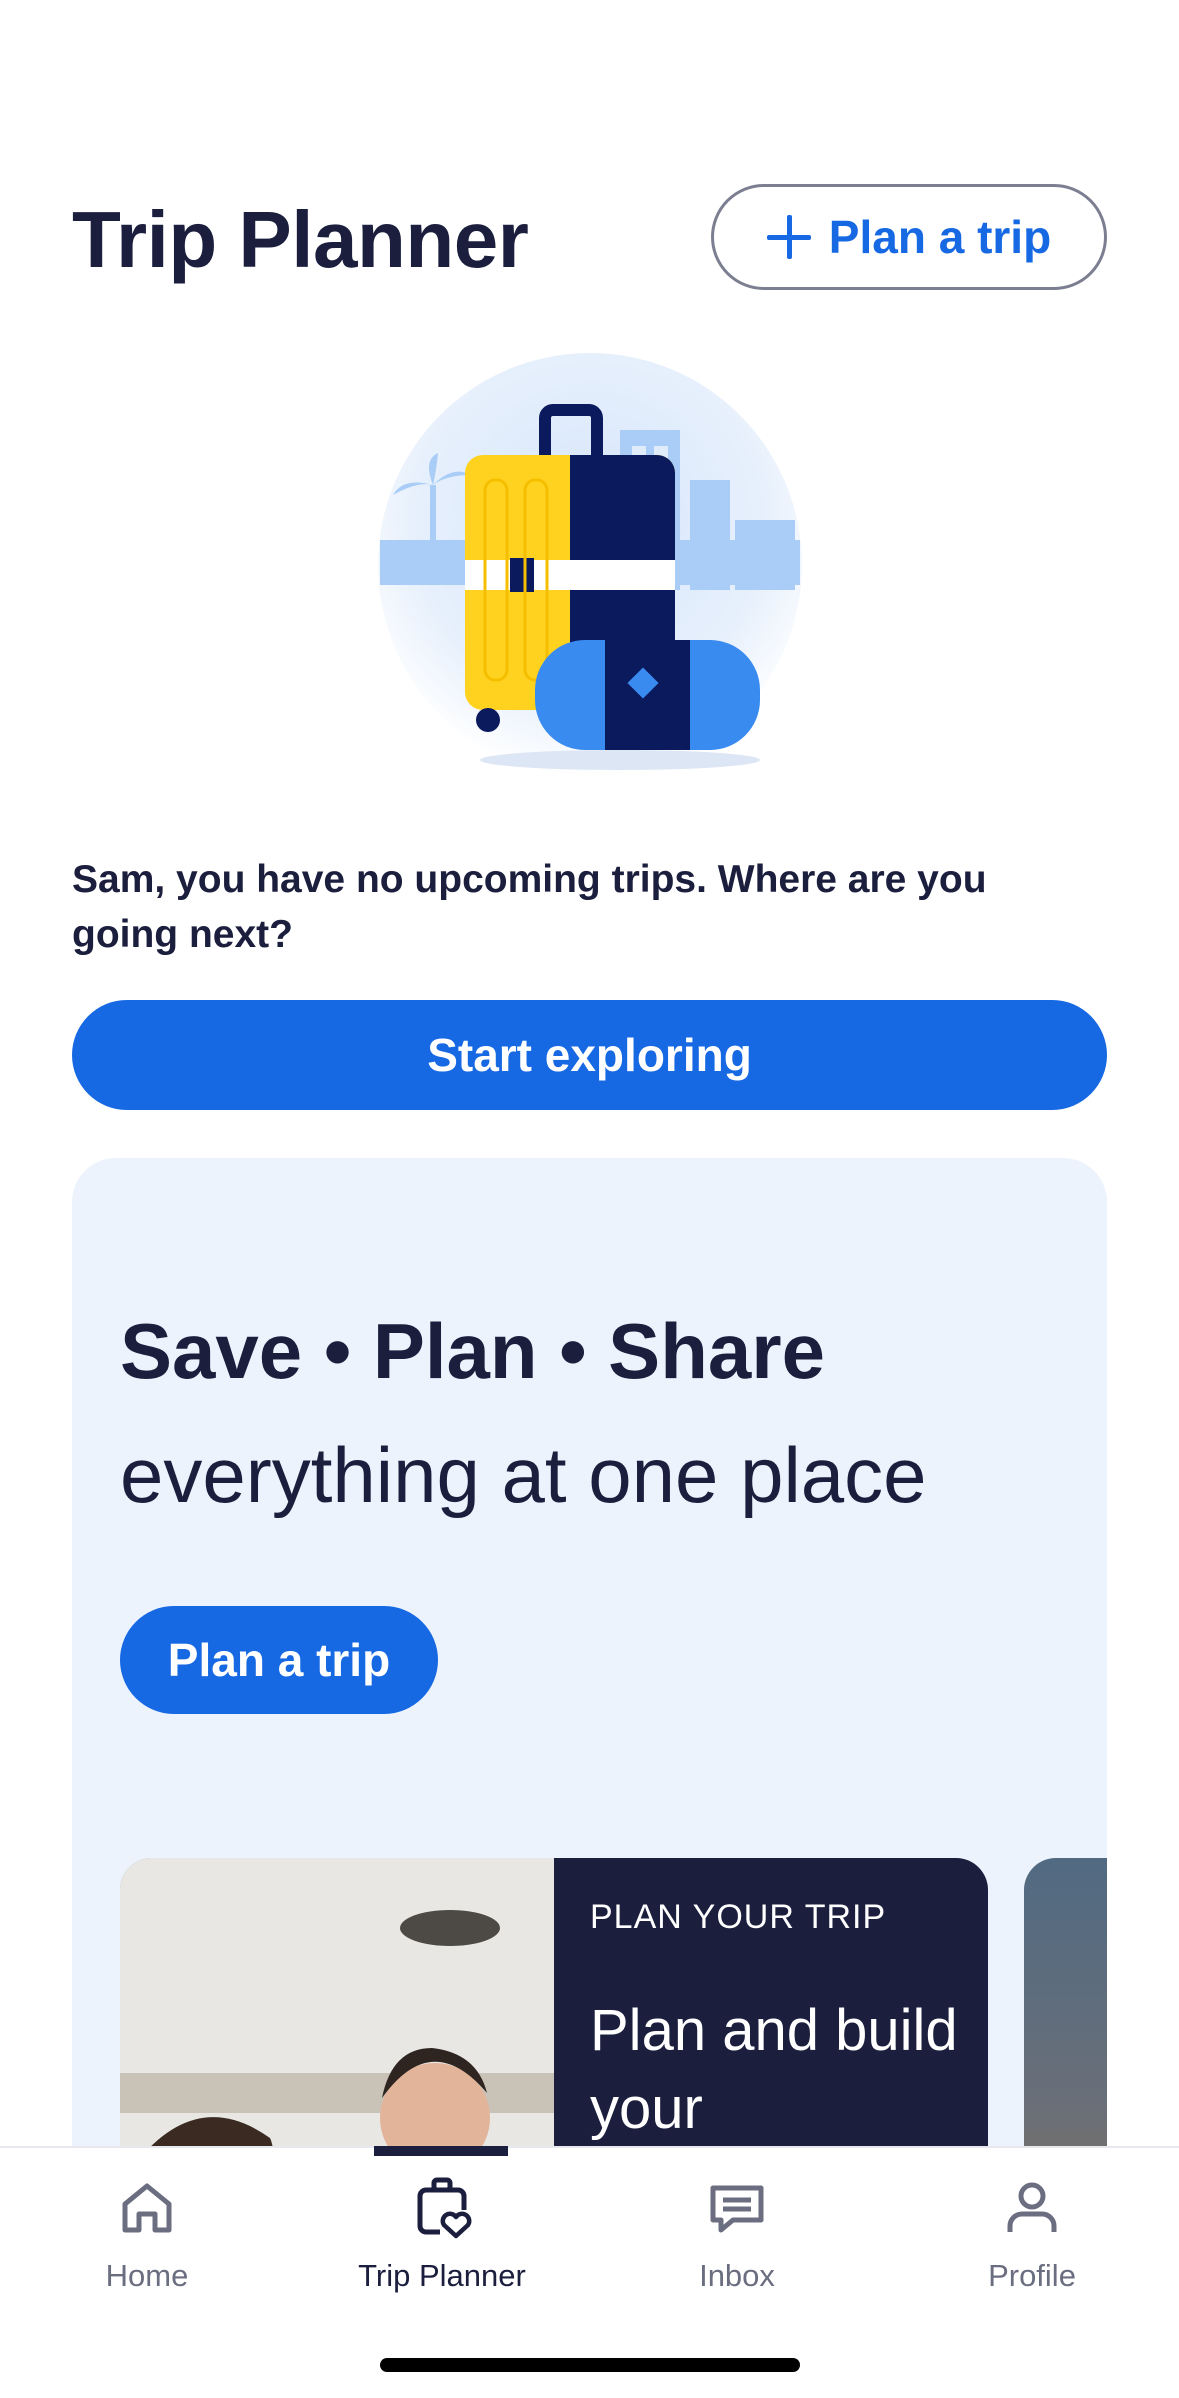  I want to click on inbox-icon, so click(737, 2209).